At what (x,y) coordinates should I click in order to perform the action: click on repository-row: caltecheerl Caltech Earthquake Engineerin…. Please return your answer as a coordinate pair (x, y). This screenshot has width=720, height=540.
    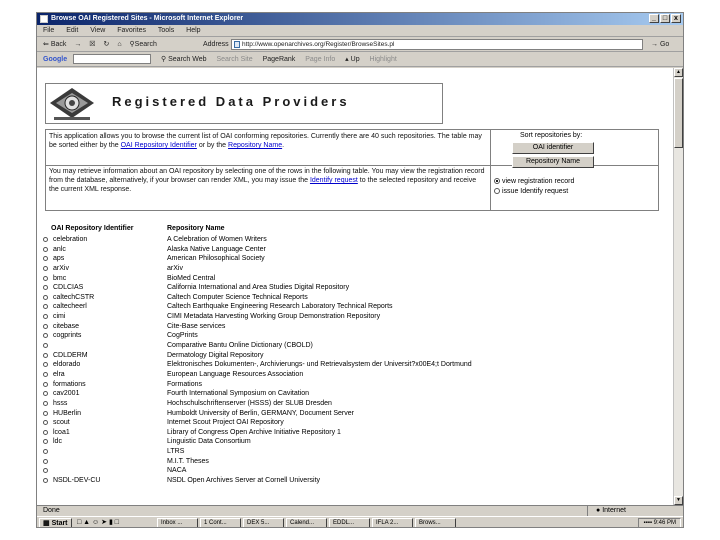
    Looking at the image, I should click on (353, 307).